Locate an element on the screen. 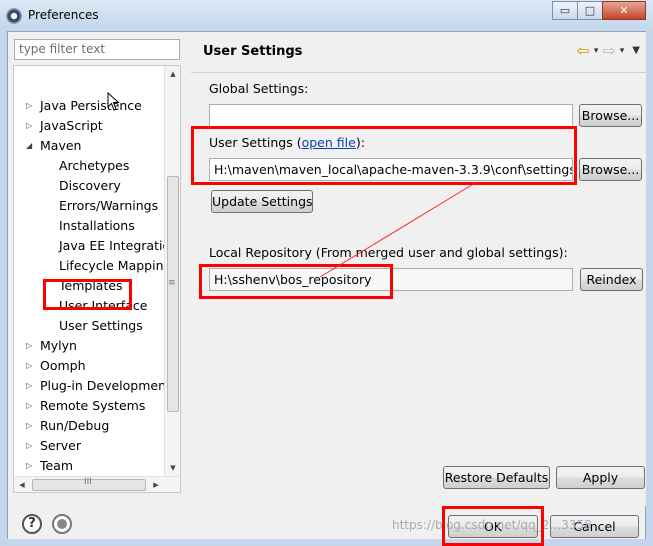  annotation-arrow-line is located at coordinates (397, 230).